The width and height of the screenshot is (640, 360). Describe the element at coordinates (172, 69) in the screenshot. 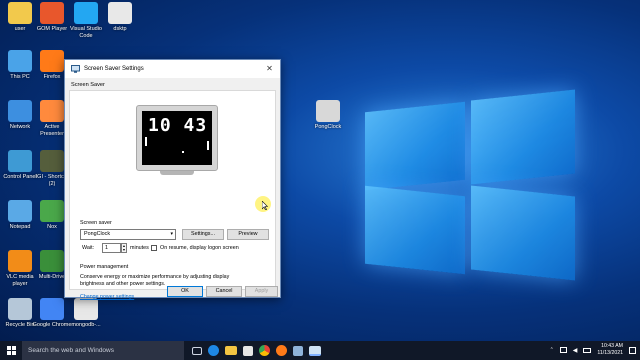

I see `dialog-titlebar: Screen Saver Settings ✕` at that location.